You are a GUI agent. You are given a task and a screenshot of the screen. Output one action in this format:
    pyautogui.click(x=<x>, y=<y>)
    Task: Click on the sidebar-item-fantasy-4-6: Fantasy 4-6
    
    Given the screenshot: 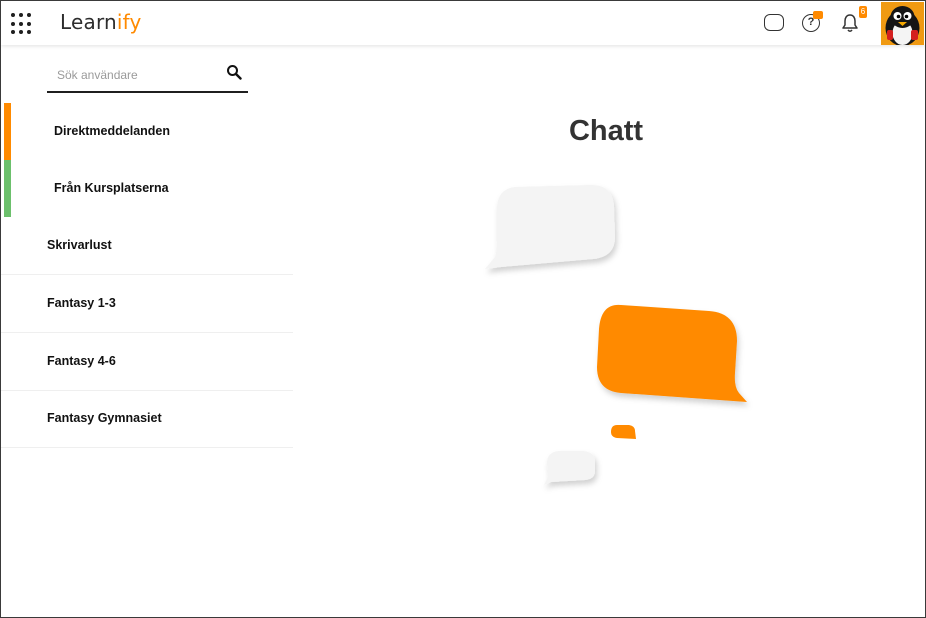 What is the action you would take?
    pyautogui.click(x=147, y=362)
    